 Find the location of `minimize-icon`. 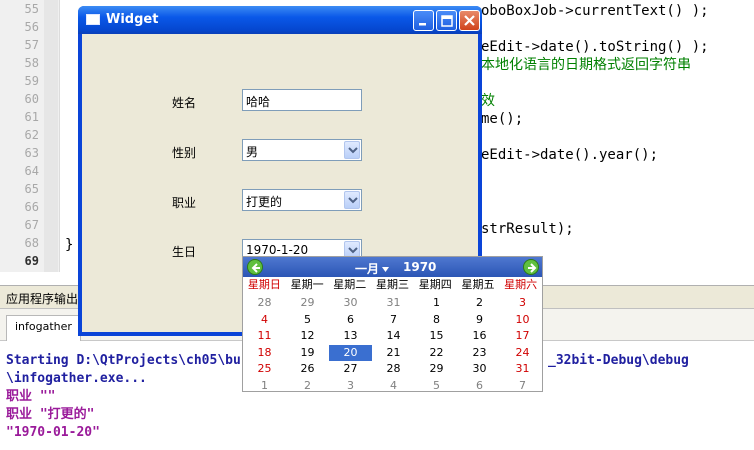

minimize-icon is located at coordinates (422, 24).